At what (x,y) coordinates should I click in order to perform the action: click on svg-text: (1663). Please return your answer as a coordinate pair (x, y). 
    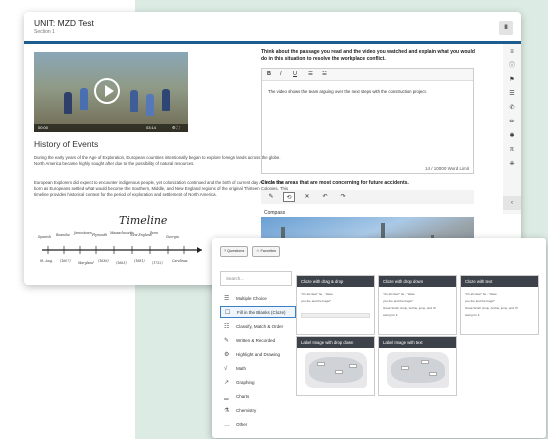
    Looking at the image, I should click on (121, 263).